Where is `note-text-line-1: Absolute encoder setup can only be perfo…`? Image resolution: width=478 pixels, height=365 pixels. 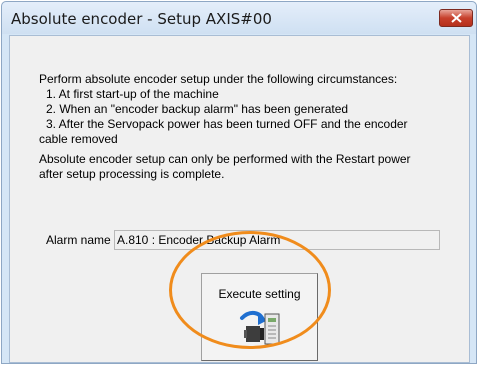
note-text-line-1: Absolute encoder setup can only be perfo… is located at coordinates (225, 159).